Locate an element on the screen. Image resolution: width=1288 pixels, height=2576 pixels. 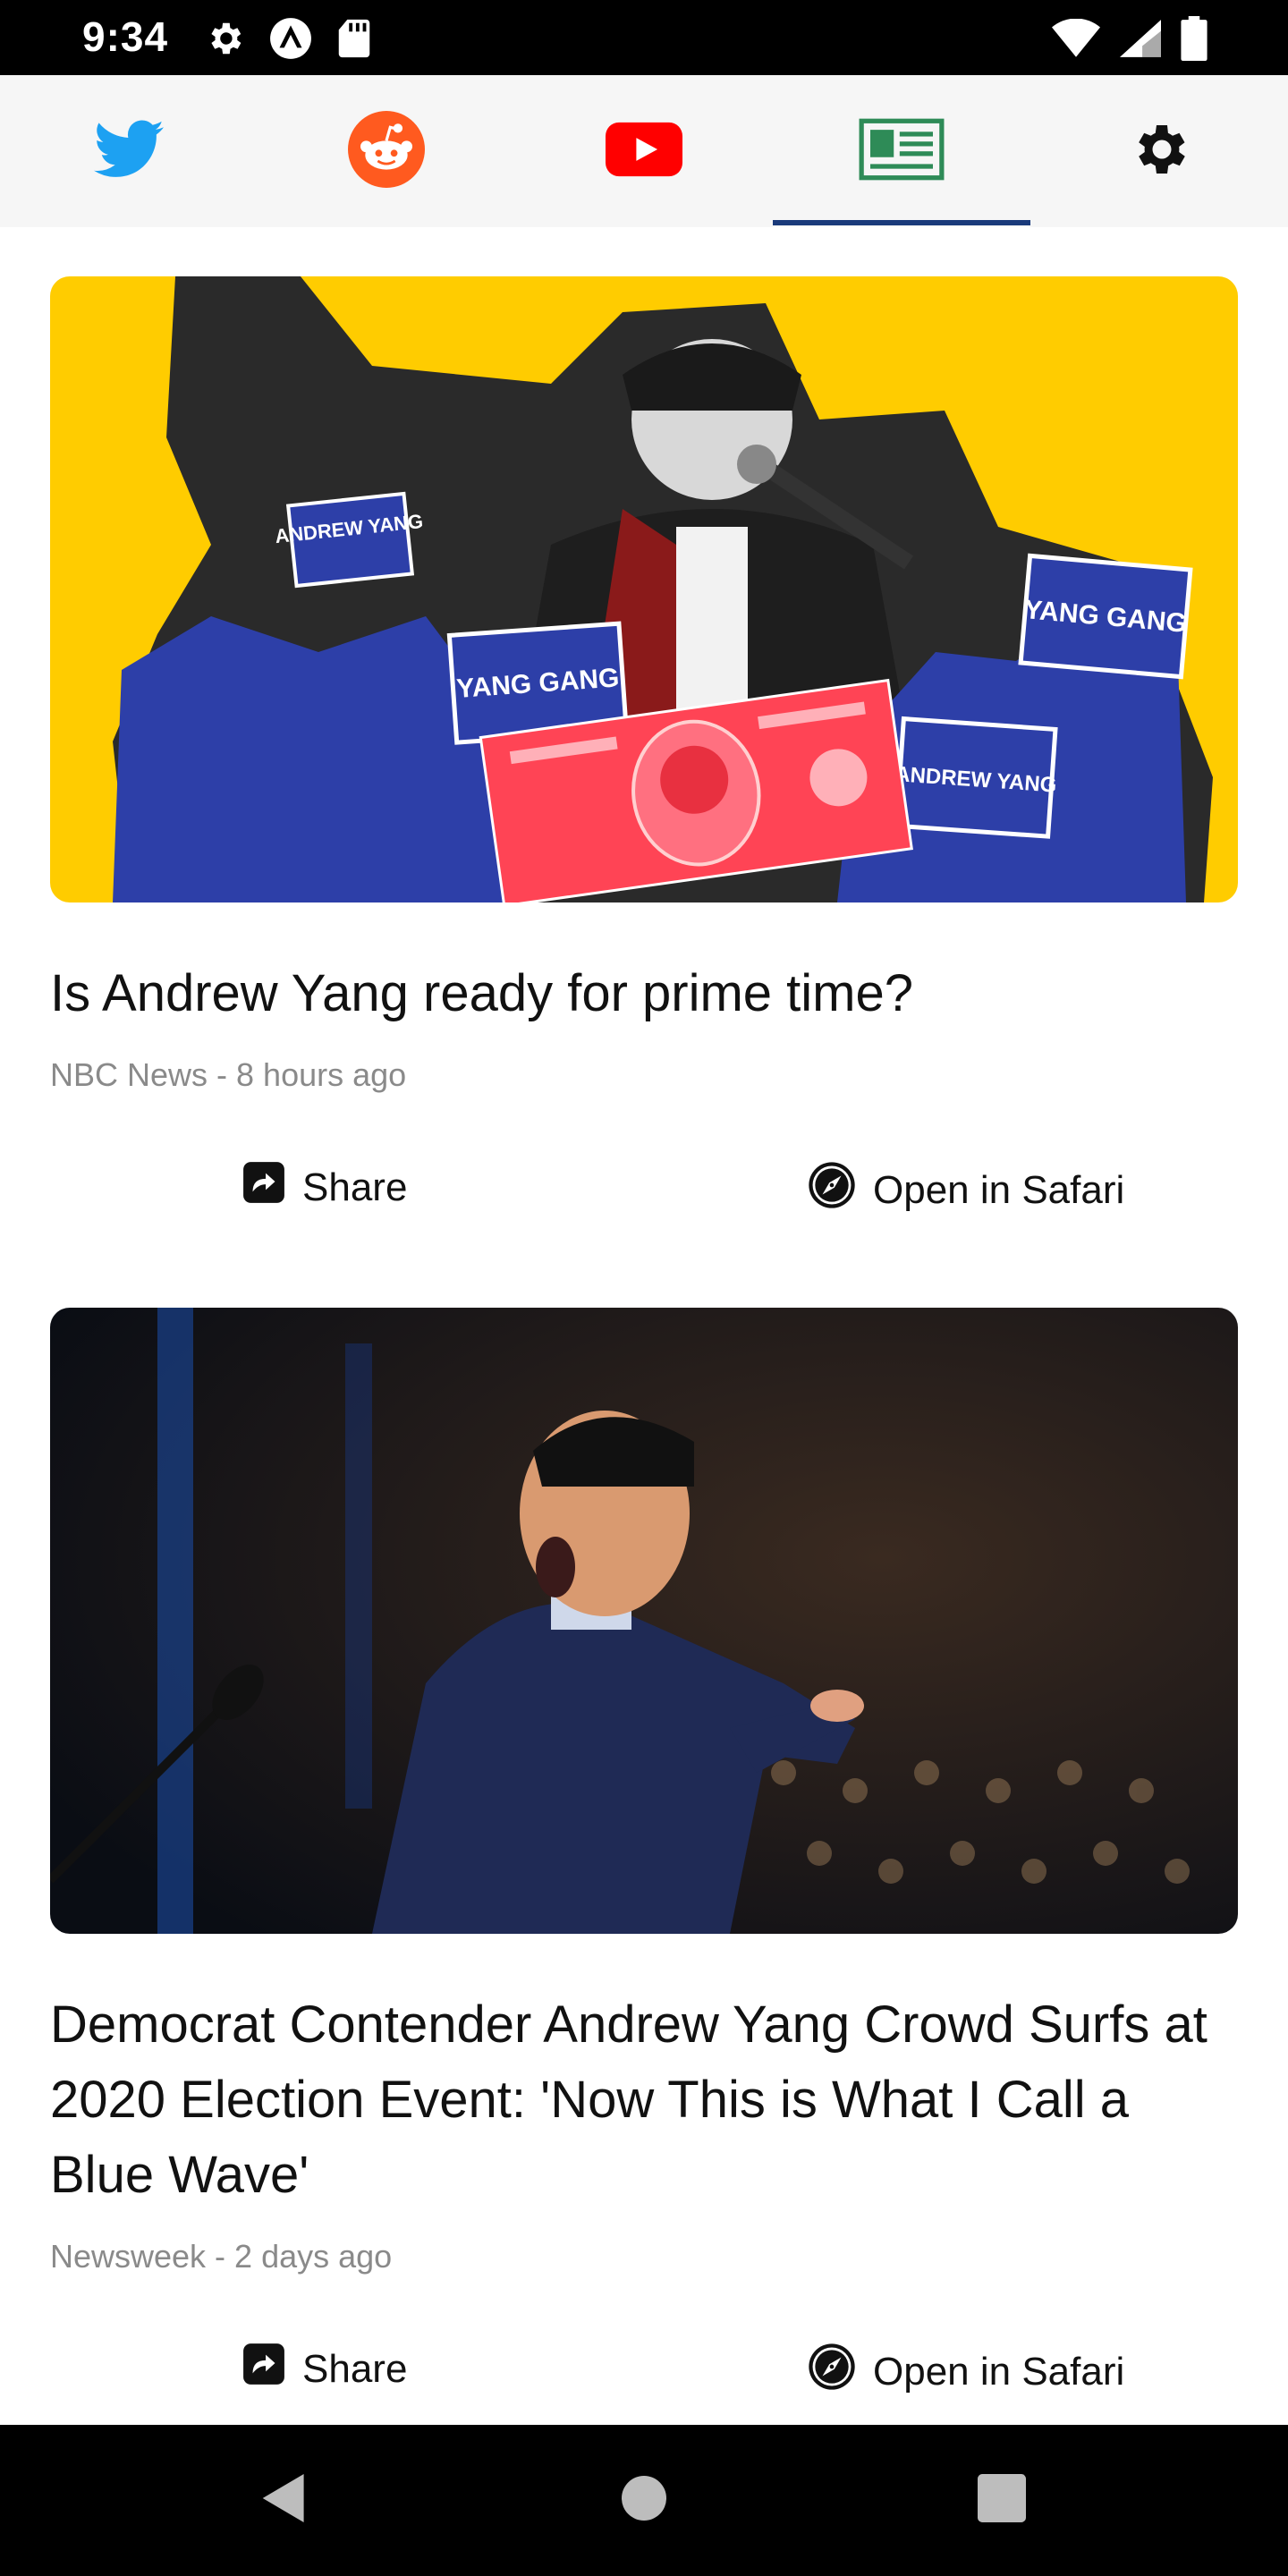
reddit-icon is located at coordinates (386, 151).